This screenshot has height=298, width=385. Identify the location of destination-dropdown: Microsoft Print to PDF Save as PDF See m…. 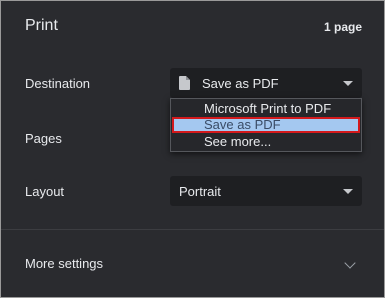
(266, 125).